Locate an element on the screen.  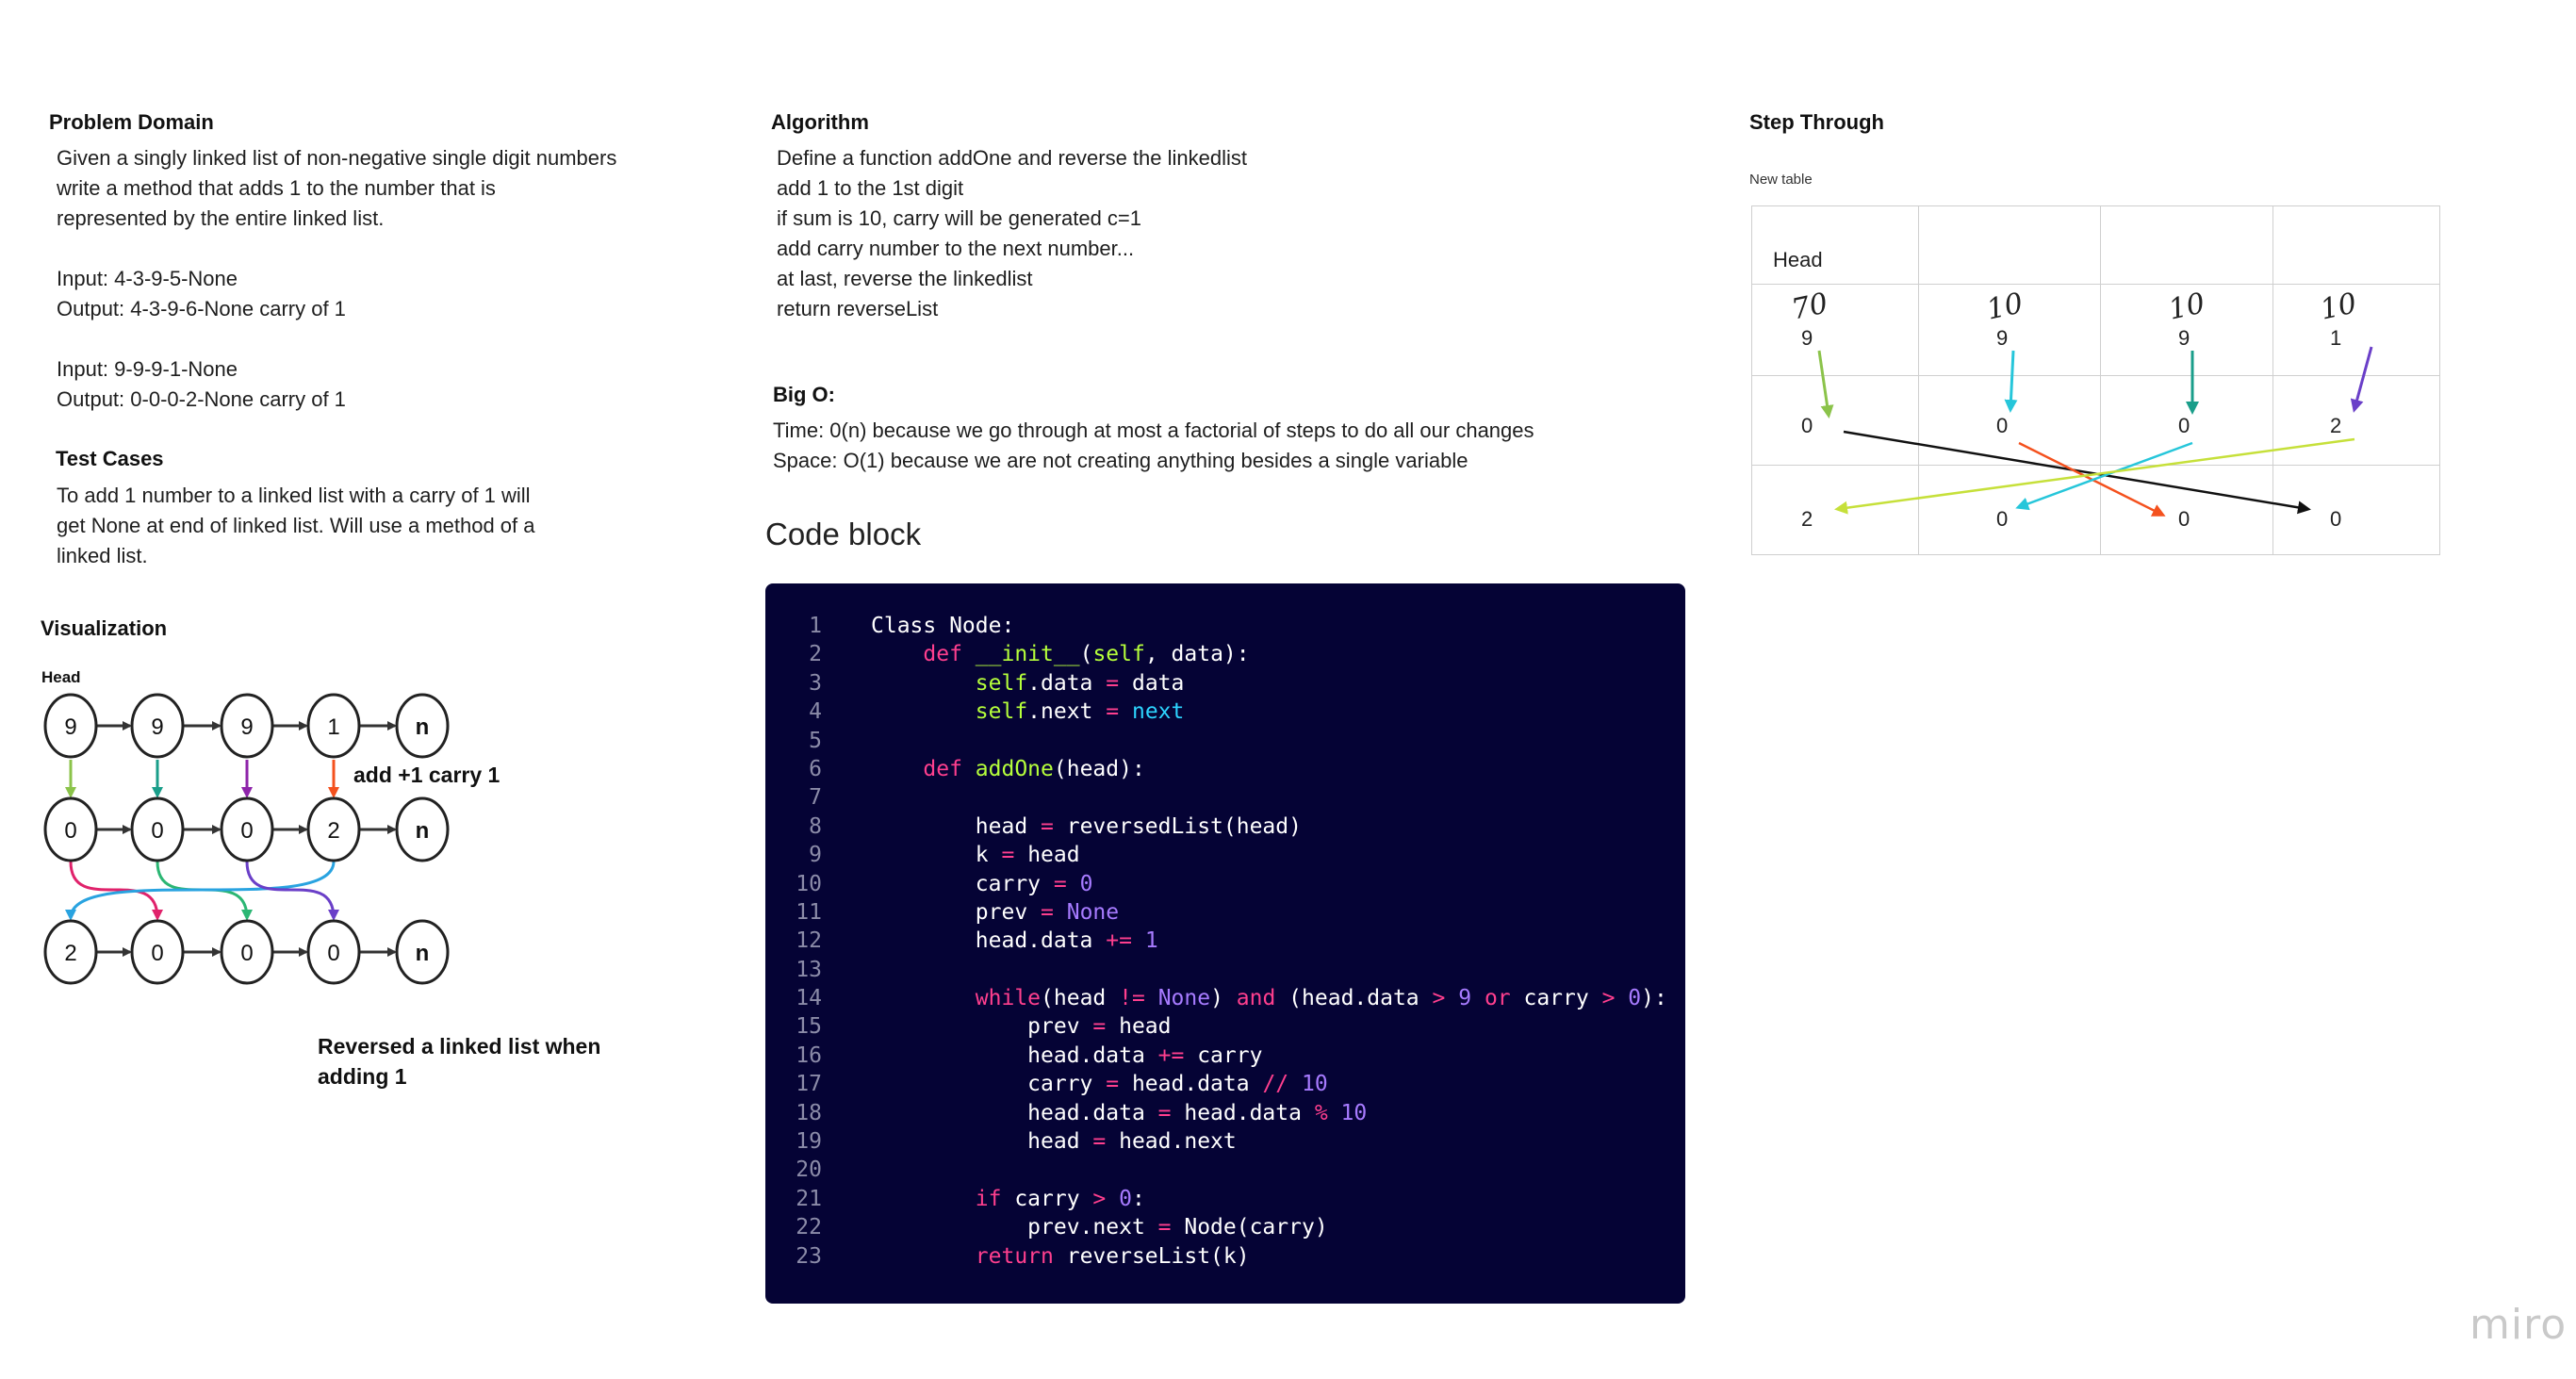
algorithm-title: Algorithm is located at coordinates (820, 122).